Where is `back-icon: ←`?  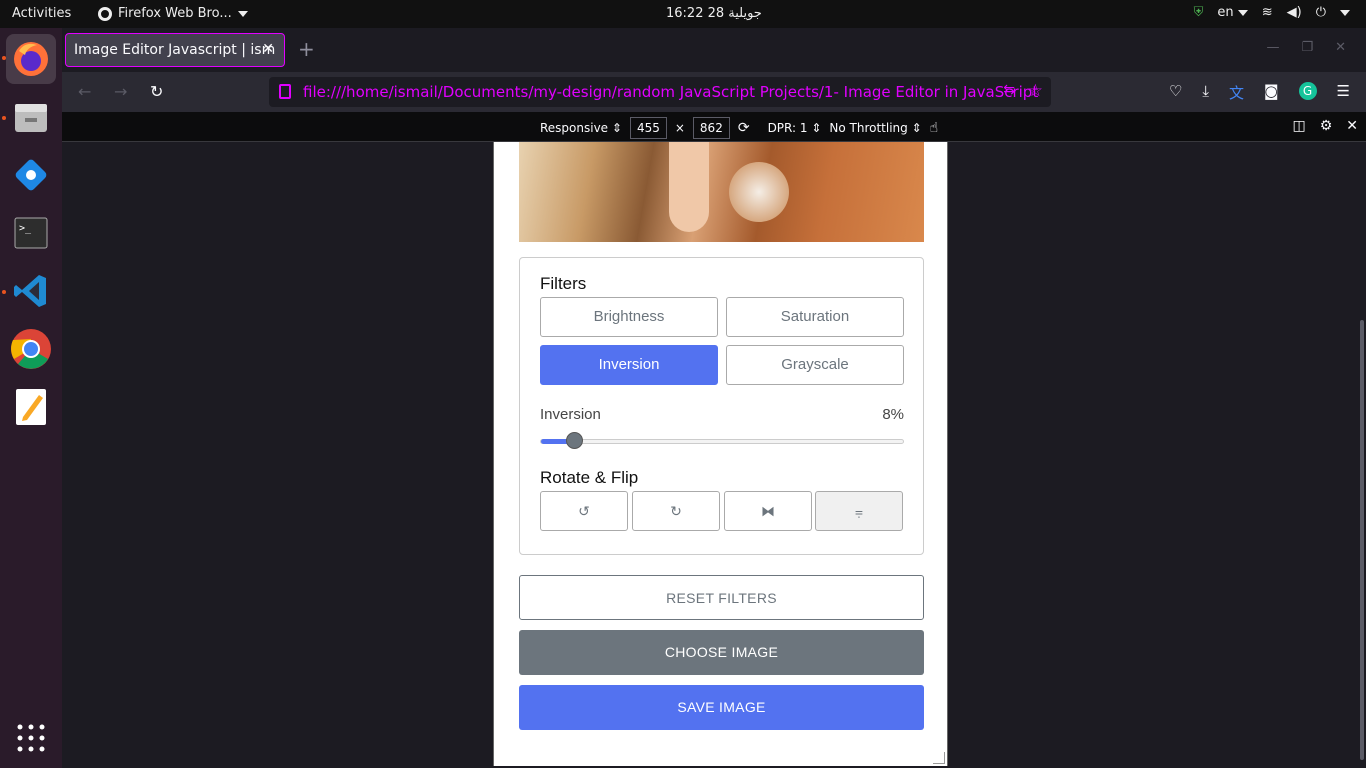
back-icon: ← is located at coordinates (84, 91).